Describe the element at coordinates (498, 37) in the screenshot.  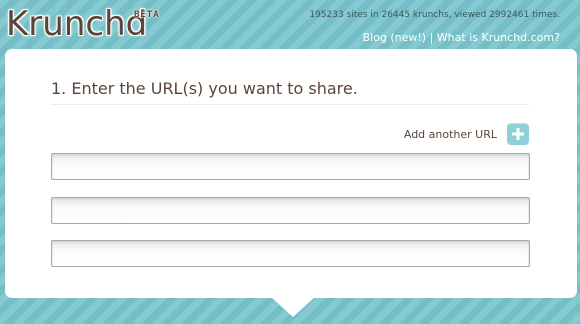
I see `what-is-krunchd-link: What is Krunchd.com?` at that location.